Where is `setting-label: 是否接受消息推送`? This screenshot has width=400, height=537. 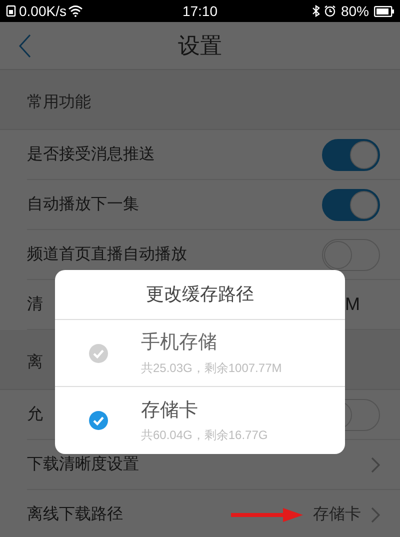 setting-label: 是否接受消息推送 is located at coordinates (91, 154).